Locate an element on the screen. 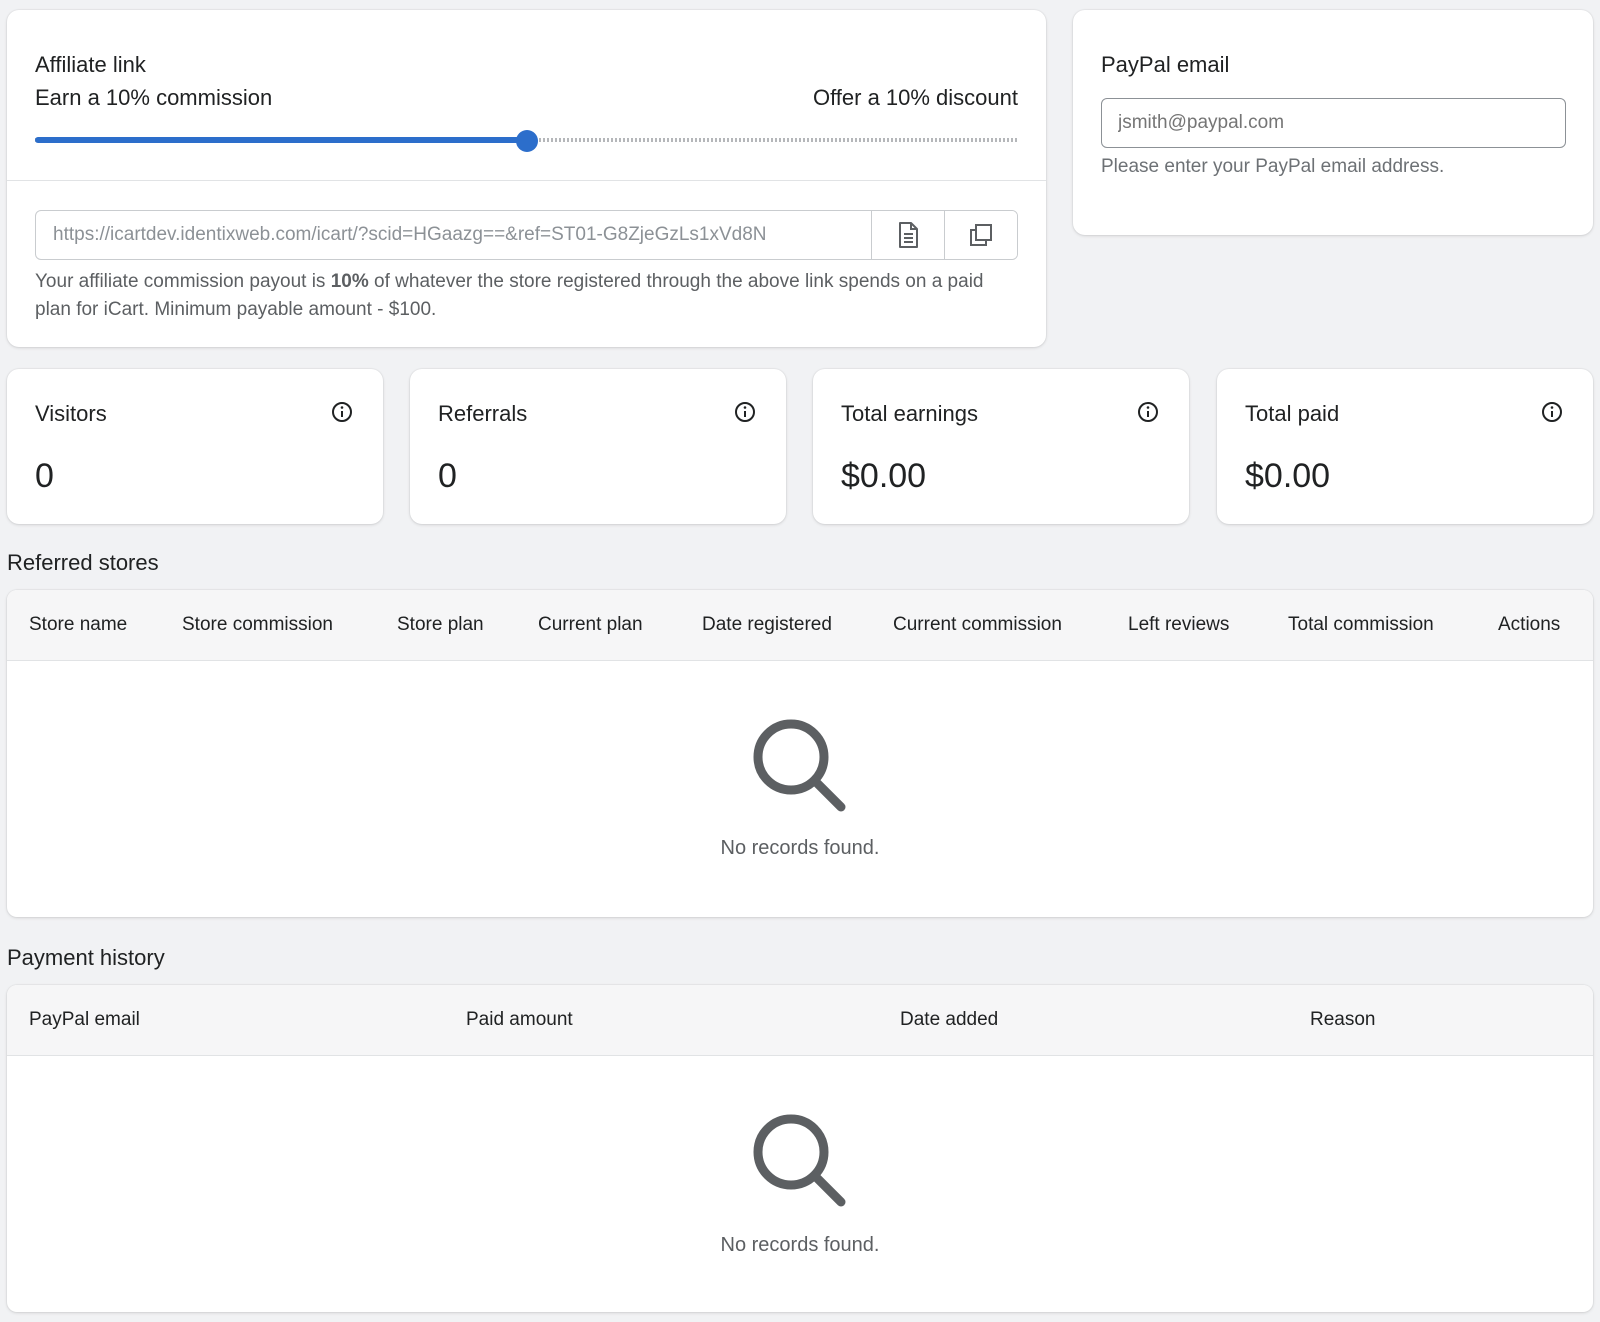  column-header: Date registered is located at coordinates (767, 625).